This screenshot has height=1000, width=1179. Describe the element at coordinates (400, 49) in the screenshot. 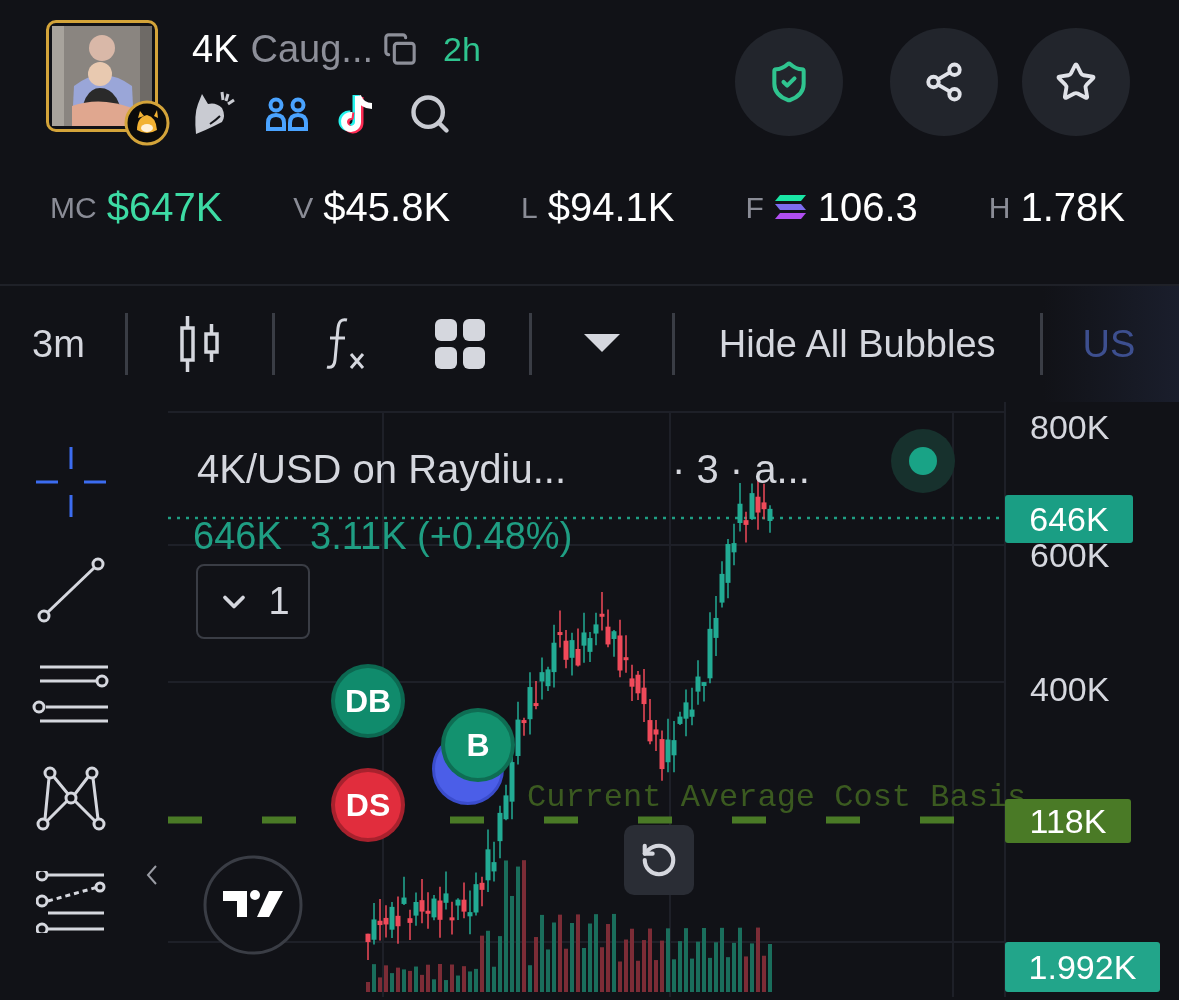

I see `copy-icon` at that location.